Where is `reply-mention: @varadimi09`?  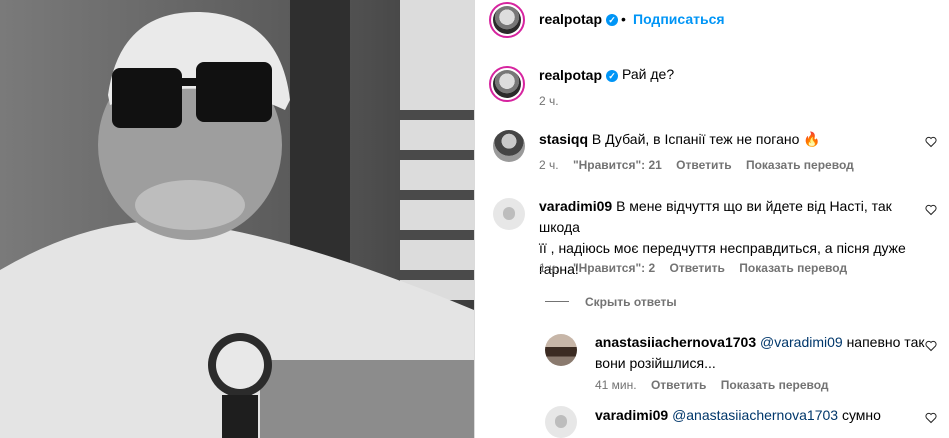 reply-mention: @varadimi09 is located at coordinates (801, 342).